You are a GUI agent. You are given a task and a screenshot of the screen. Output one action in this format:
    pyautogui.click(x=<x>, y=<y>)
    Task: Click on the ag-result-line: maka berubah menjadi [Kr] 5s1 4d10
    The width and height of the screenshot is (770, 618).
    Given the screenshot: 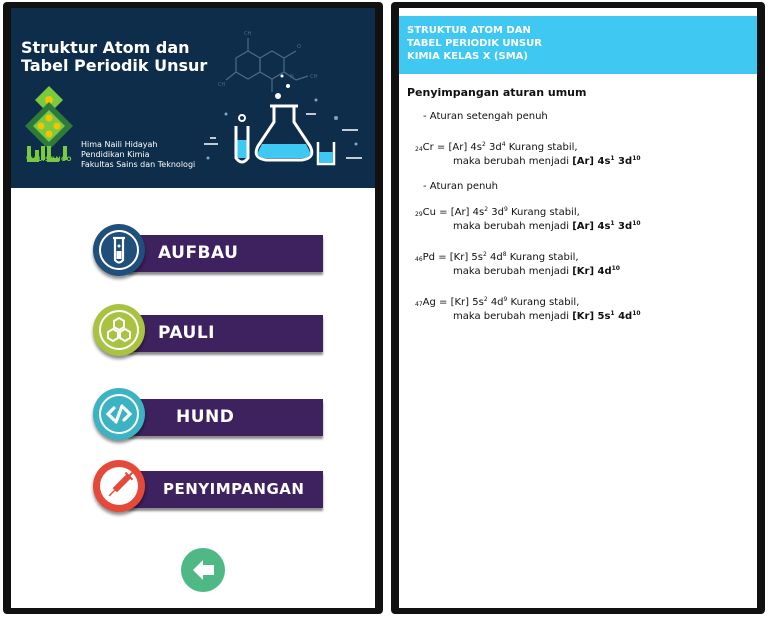 What is the action you would take?
    pyautogui.click(x=547, y=316)
    